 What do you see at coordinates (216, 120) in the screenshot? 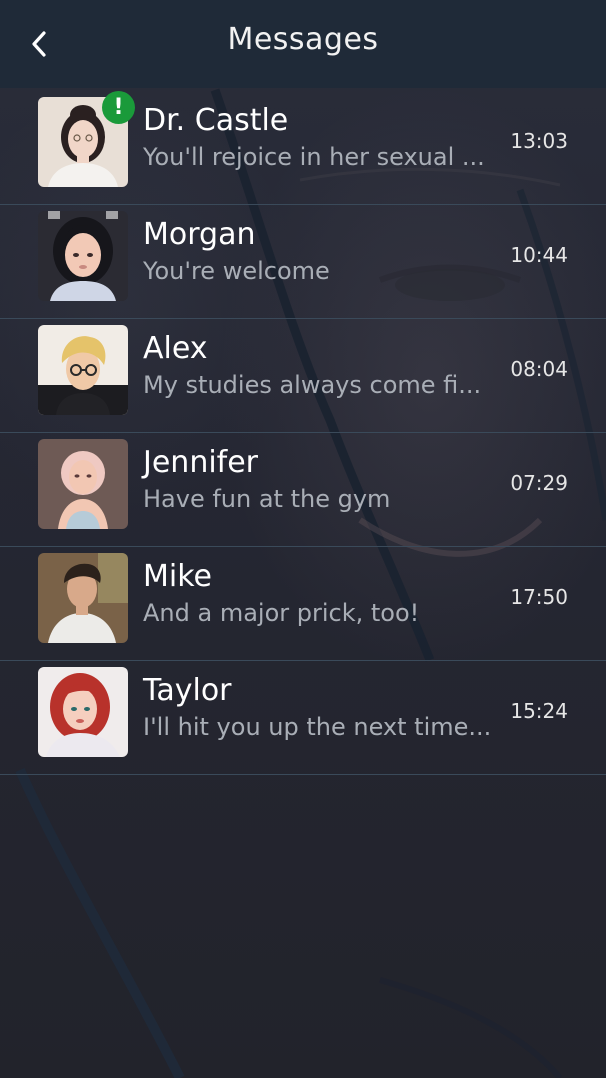
I see `contact-name: Dr. Castle` at bounding box center [216, 120].